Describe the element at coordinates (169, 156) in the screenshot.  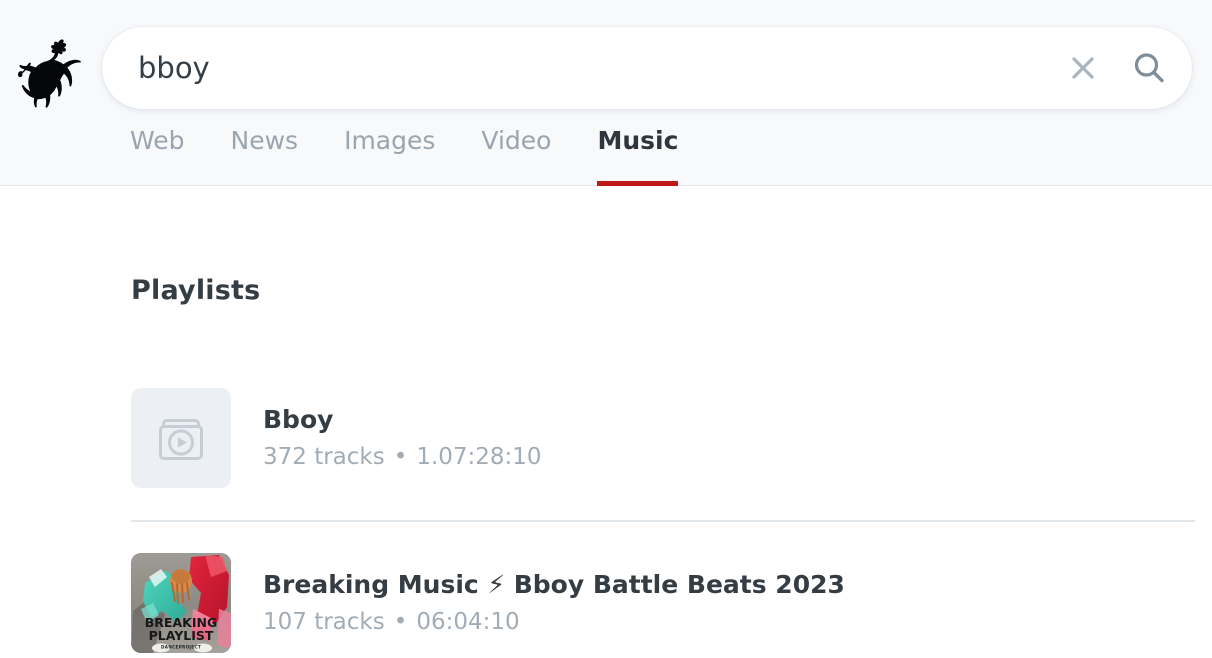
I see `tab-web: Web` at that location.